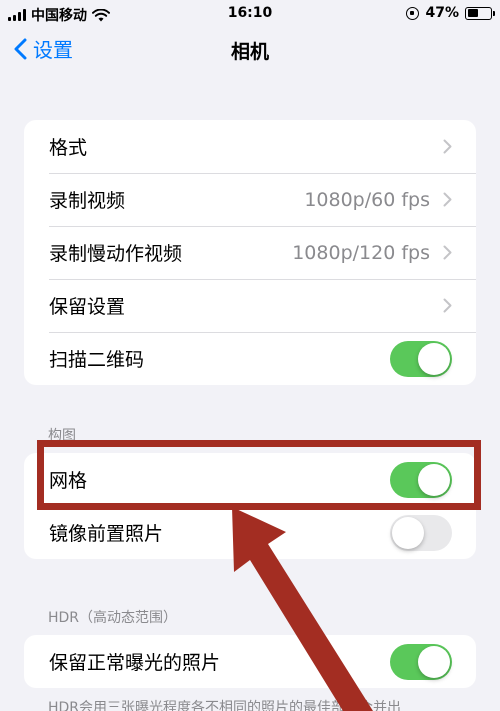  I want to click on battery-fill, so click(472, 13).